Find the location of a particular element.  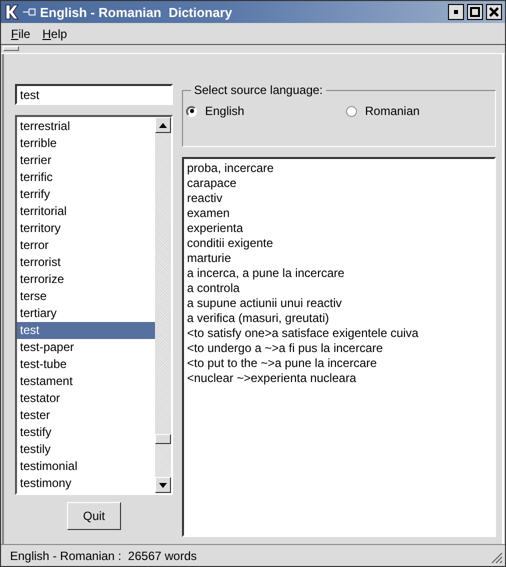

status-text: English - Romanian : 26567 words is located at coordinates (103, 555).